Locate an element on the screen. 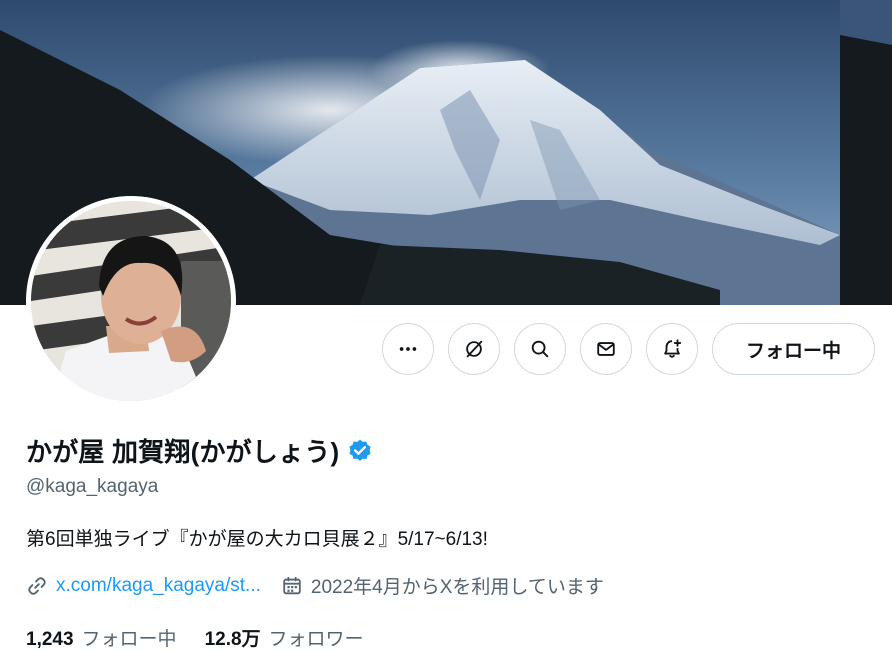  grok-icon is located at coordinates (474, 349).